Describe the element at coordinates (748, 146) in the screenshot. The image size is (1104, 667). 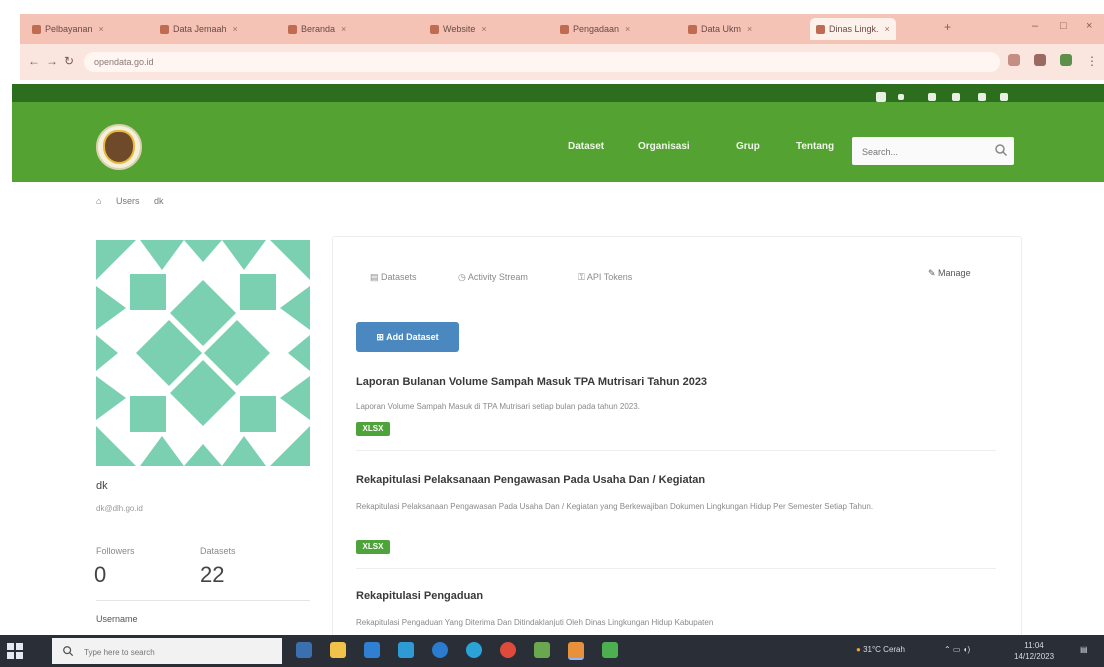
I see `nav-groups: Grup` at that location.